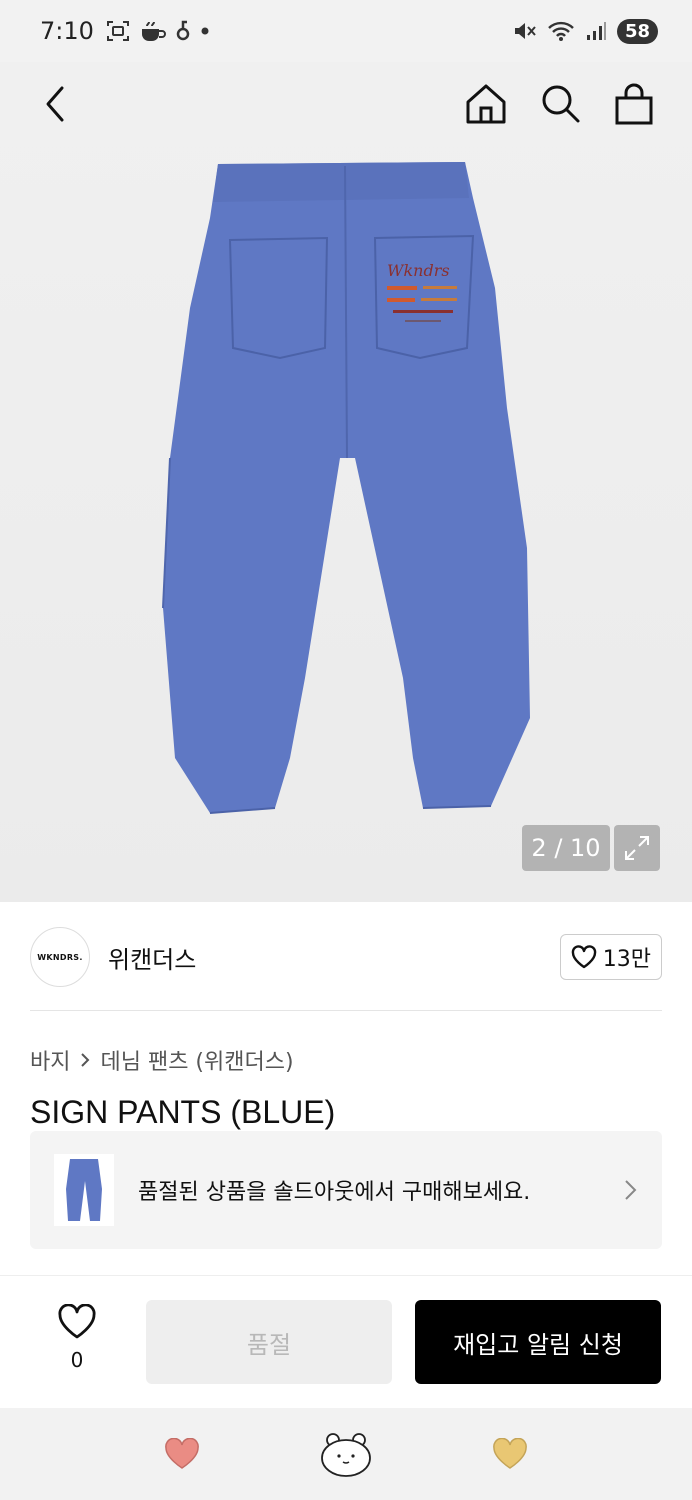  What do you see at coordinates (183, 1112) in the screenshot?
I see `product-title: SIGN PANTS (BLUE)` at bounding box center [183, 1112].